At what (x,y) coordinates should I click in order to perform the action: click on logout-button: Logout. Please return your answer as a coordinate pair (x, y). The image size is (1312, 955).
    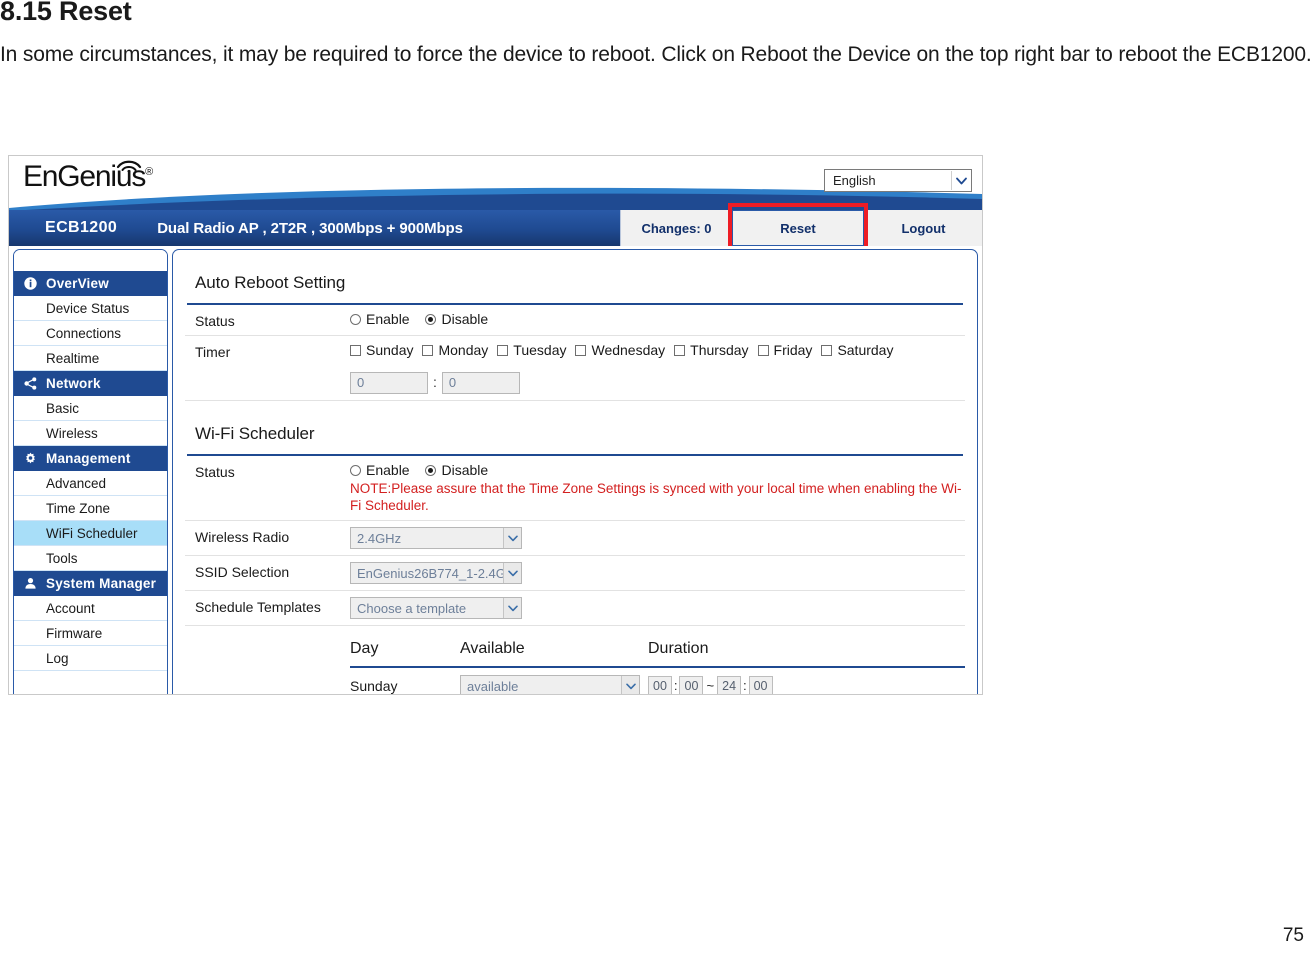
    Looking at the image, I should click on (923, 228).